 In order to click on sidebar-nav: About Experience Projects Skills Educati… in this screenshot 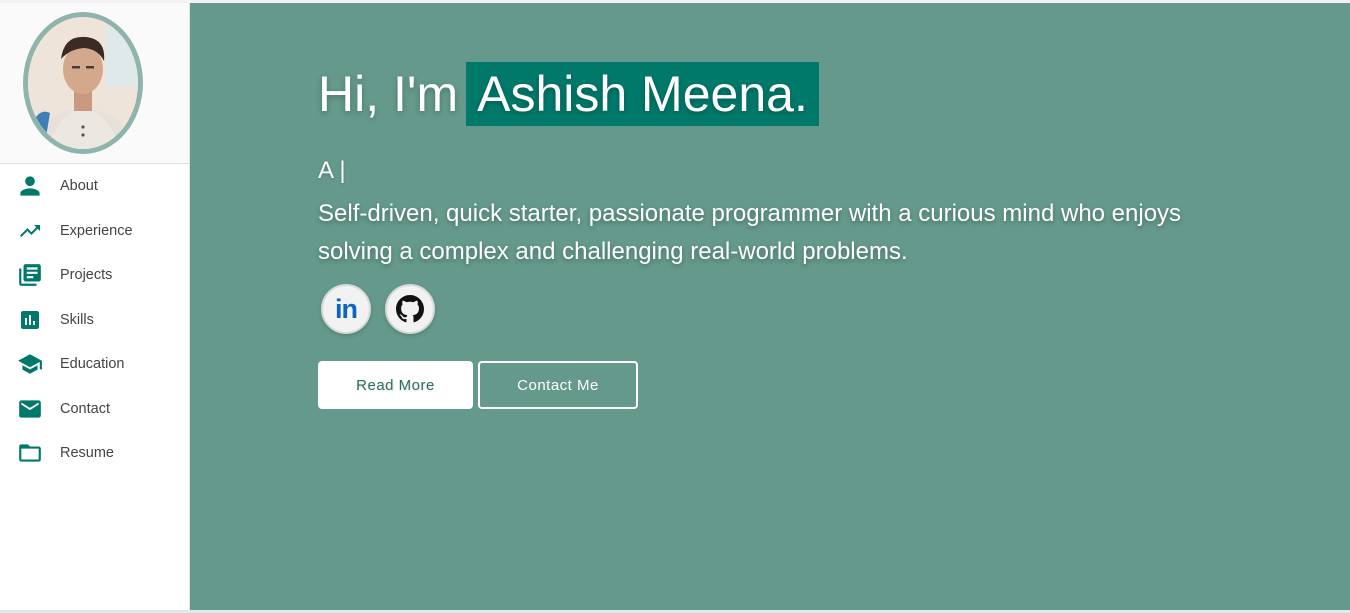, I will do `click(94, 320)`.